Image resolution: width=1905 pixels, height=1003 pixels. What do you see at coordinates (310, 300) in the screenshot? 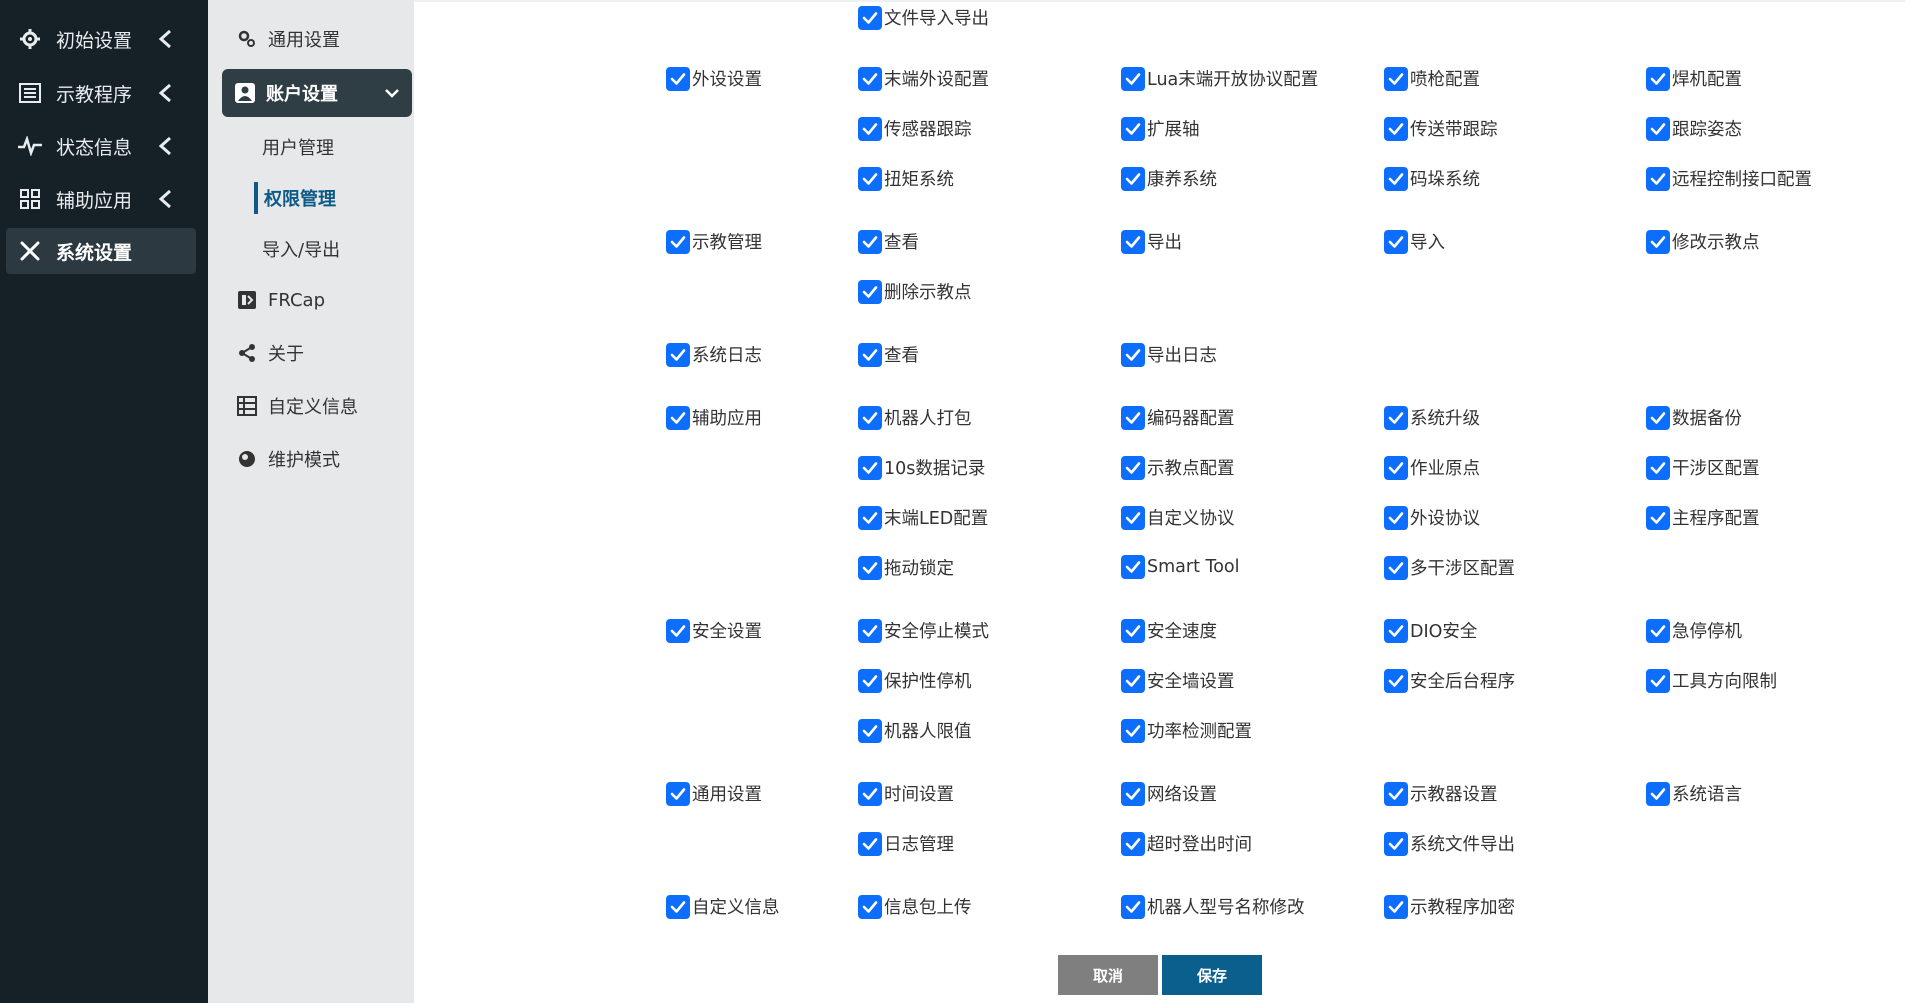
I see `subnav-frcap: FRCap` at bounding box center [310, 300].